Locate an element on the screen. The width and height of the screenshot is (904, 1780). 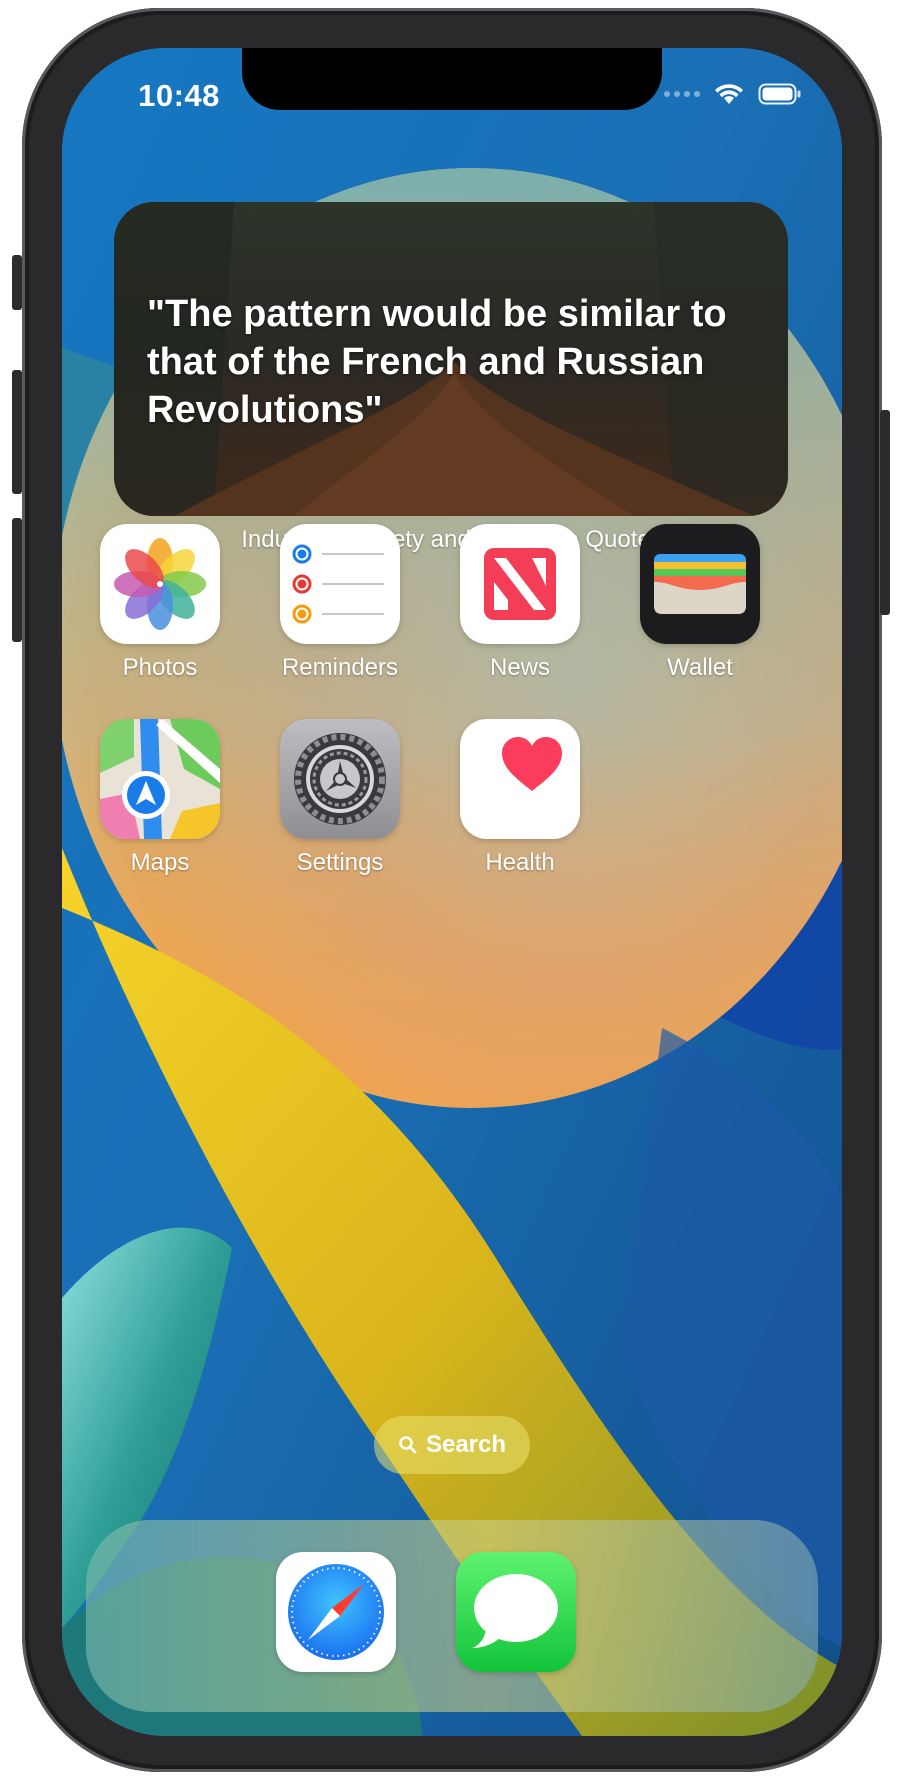
app-label: Settings is located at coordinates (340, 862).